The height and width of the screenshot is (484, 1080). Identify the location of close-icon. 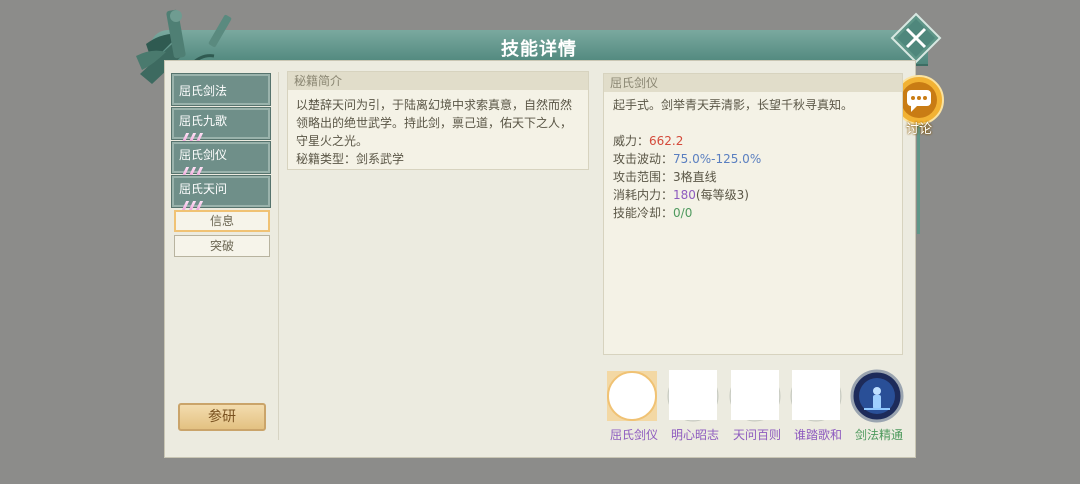
(916, 38).